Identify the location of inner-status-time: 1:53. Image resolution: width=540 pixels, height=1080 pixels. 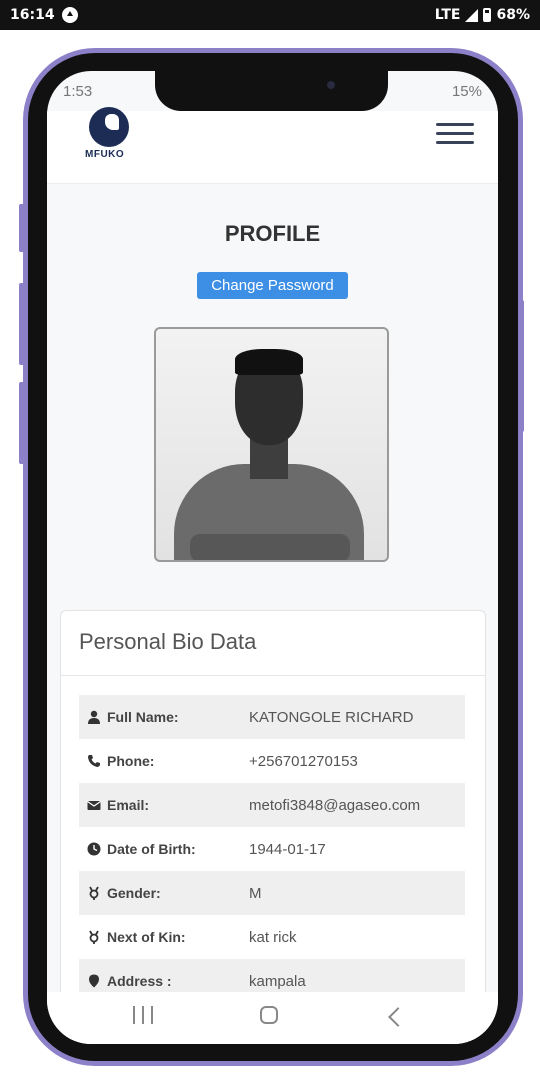
(78, 91).